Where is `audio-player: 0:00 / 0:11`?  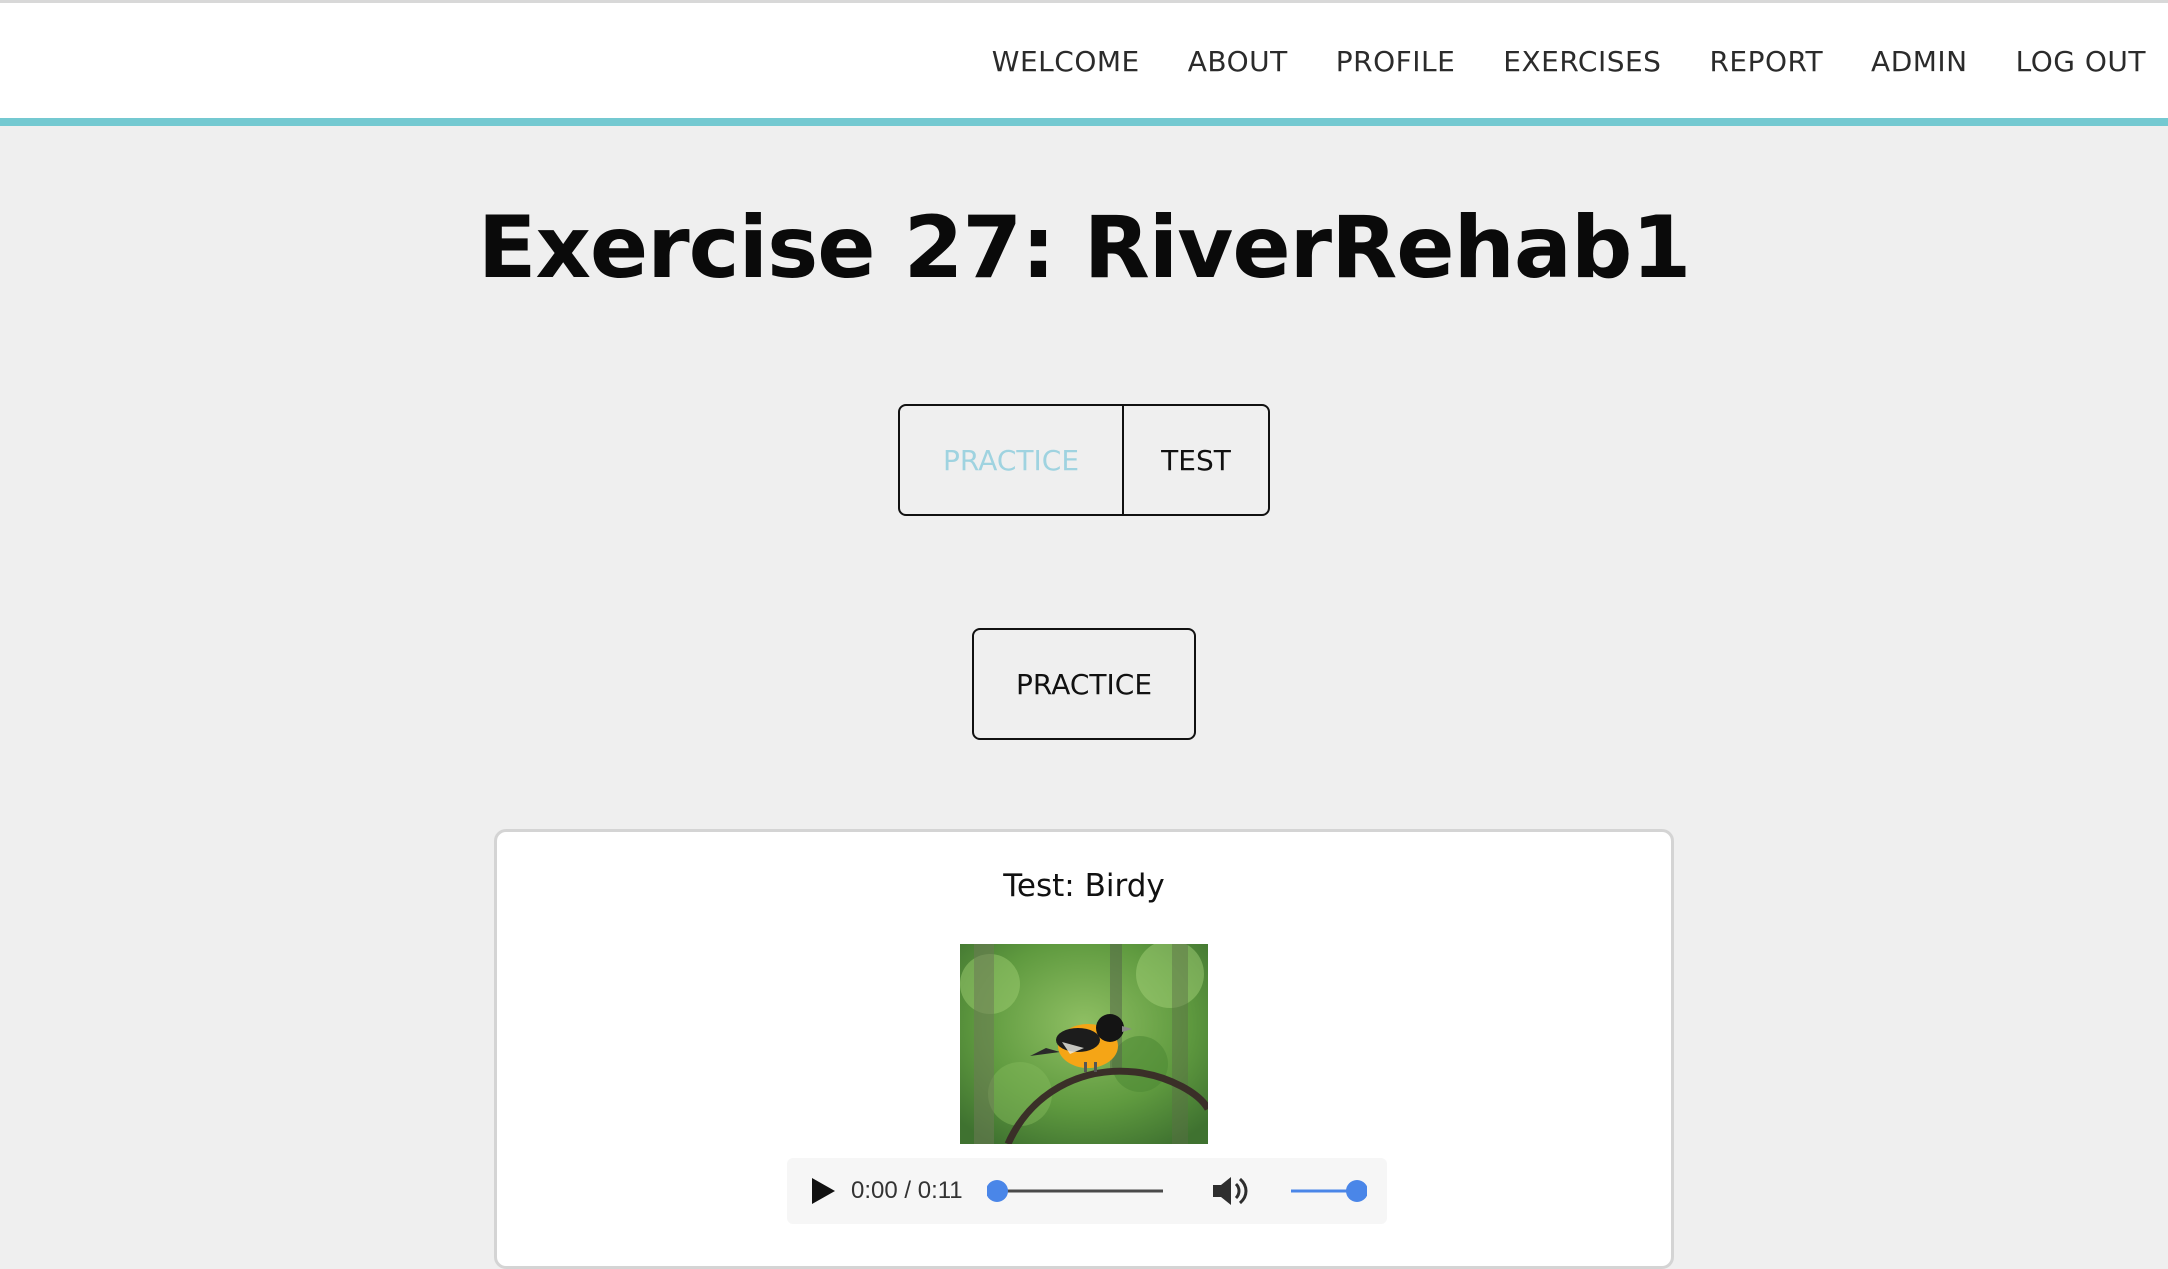
audio-player: 0:00 / 0:11 is located at coordinates (1087, 1191).